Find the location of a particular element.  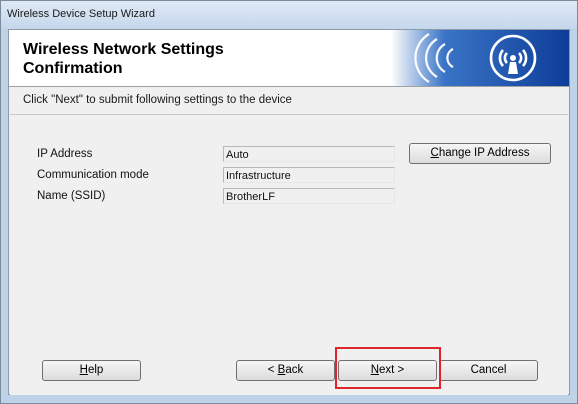

ip-address-label: IP Address is located at coordinates (65, 154).